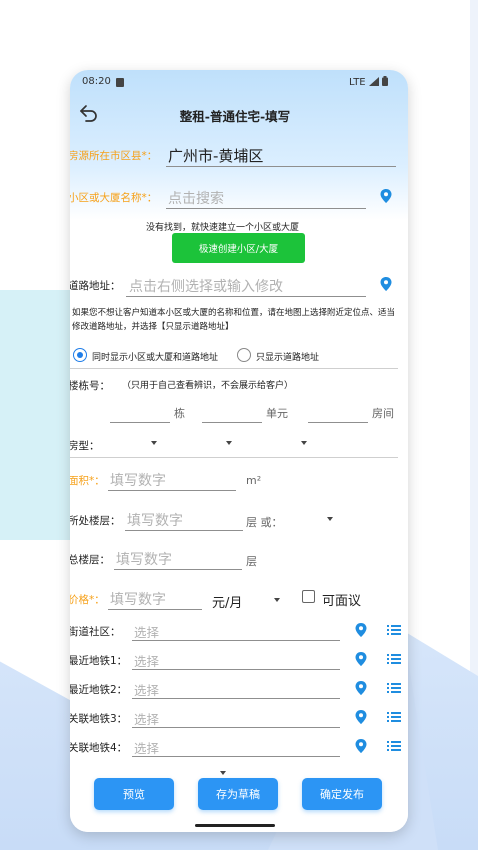 The image size is (478, 850). What do you see at coordinates (229, 443) in the screenshot?
I see `halls-dropdown` at bounding box center [229, 443].